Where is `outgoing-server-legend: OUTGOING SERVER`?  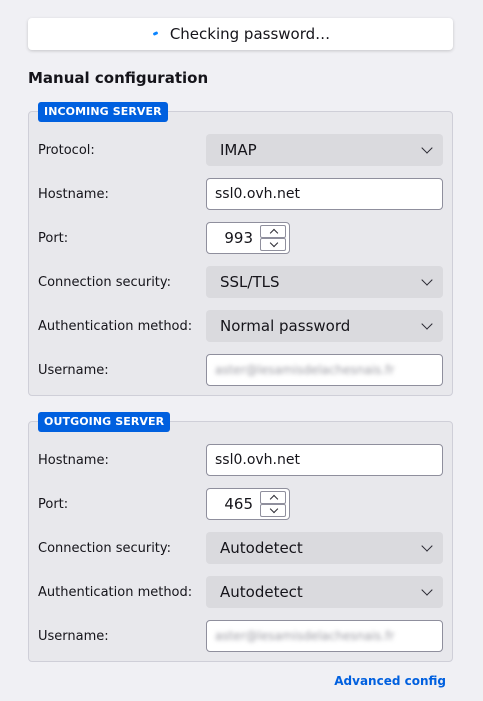
outgoing-server-legend: OUTGOING SERVER is located at coordinates (104, 422).